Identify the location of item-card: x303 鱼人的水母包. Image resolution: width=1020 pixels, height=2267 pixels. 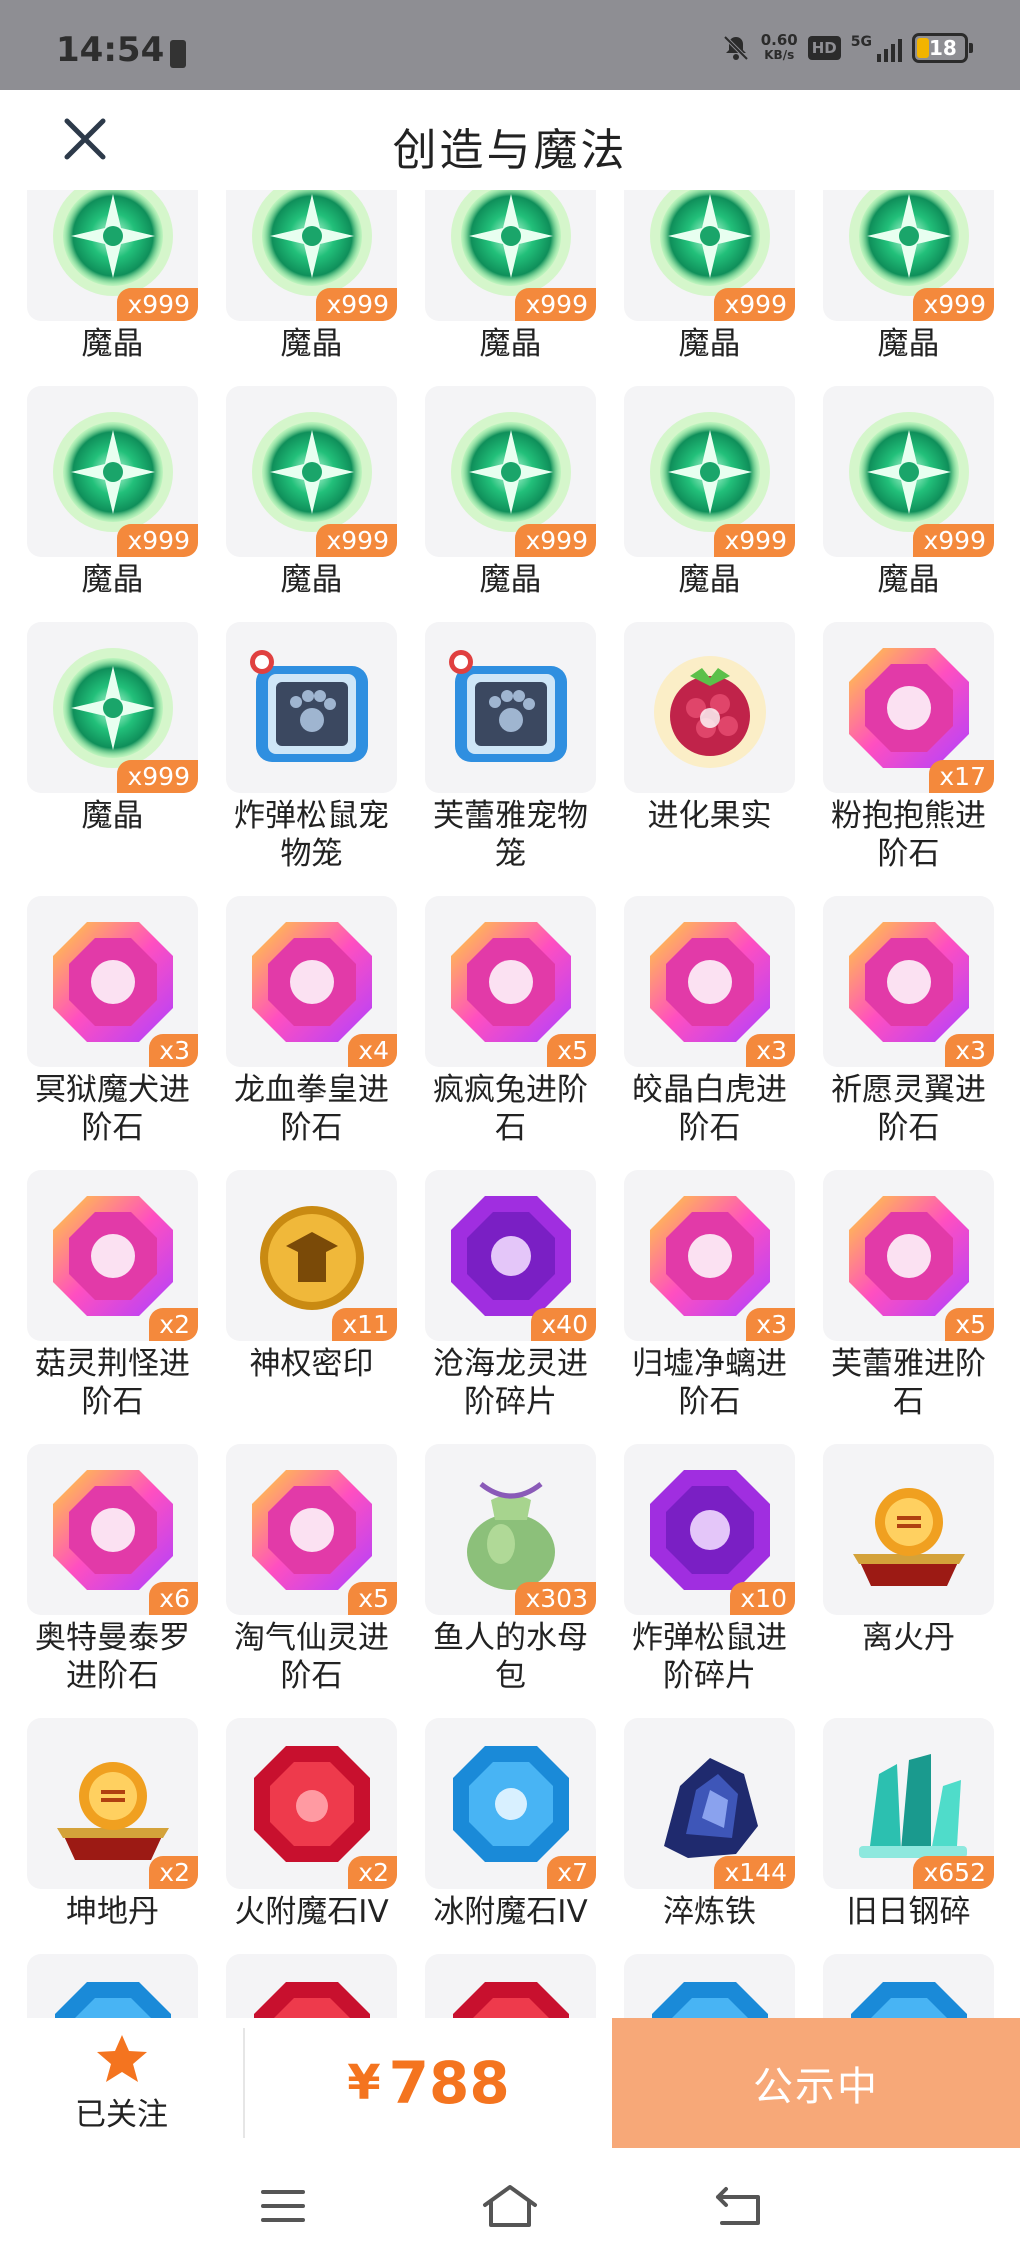
(510, 1581).